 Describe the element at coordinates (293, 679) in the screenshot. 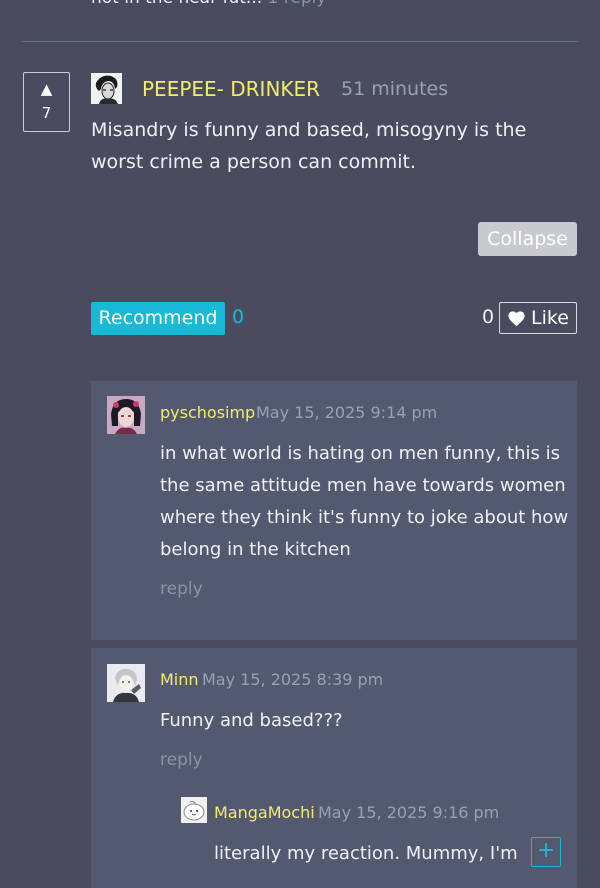

I see `reply-date: May 15, 2025 8:39 pm` at that location.